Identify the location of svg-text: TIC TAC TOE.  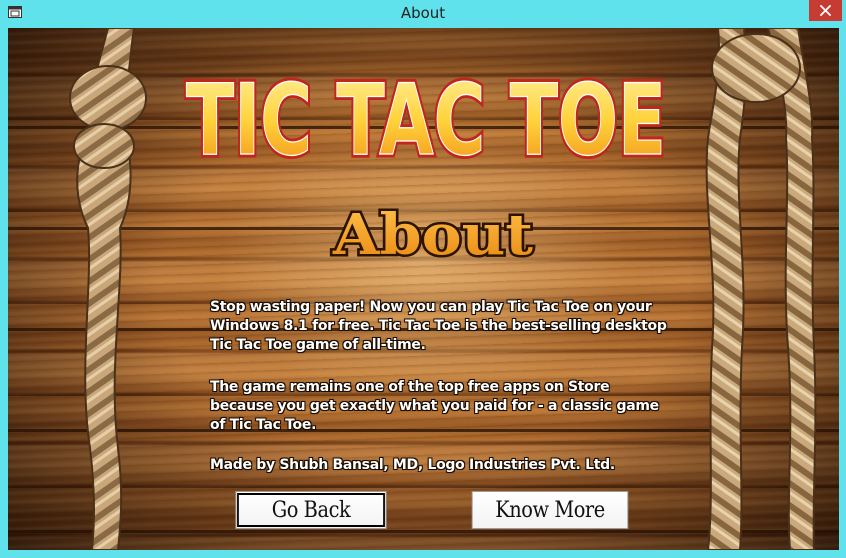
(426, 119).